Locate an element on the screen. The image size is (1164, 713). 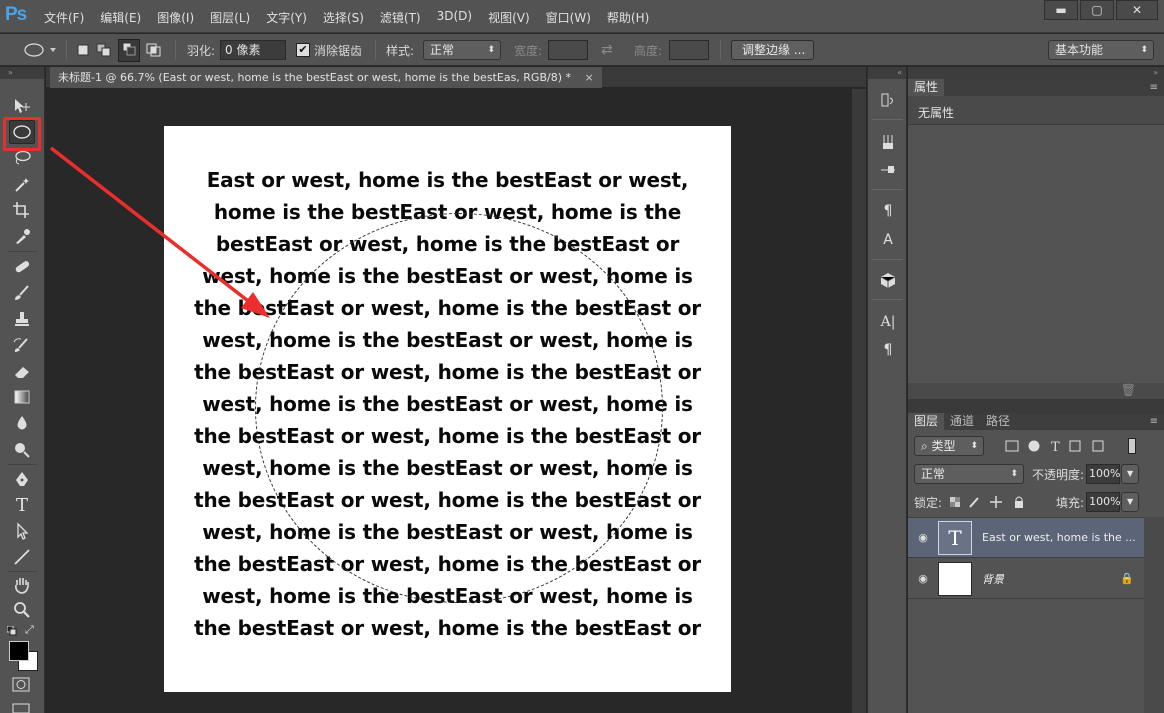
menu-filter: 滤镜(T) is located at coordinates (400, 17).